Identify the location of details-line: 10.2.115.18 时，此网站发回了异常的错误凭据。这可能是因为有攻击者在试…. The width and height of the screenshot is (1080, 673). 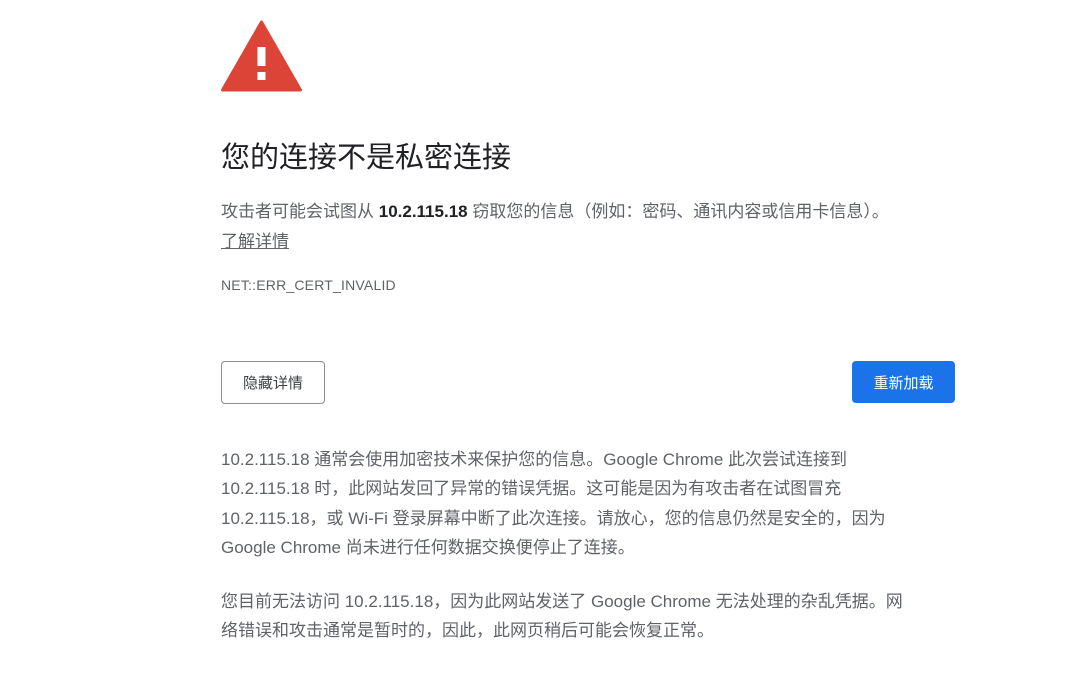
(531, 489).